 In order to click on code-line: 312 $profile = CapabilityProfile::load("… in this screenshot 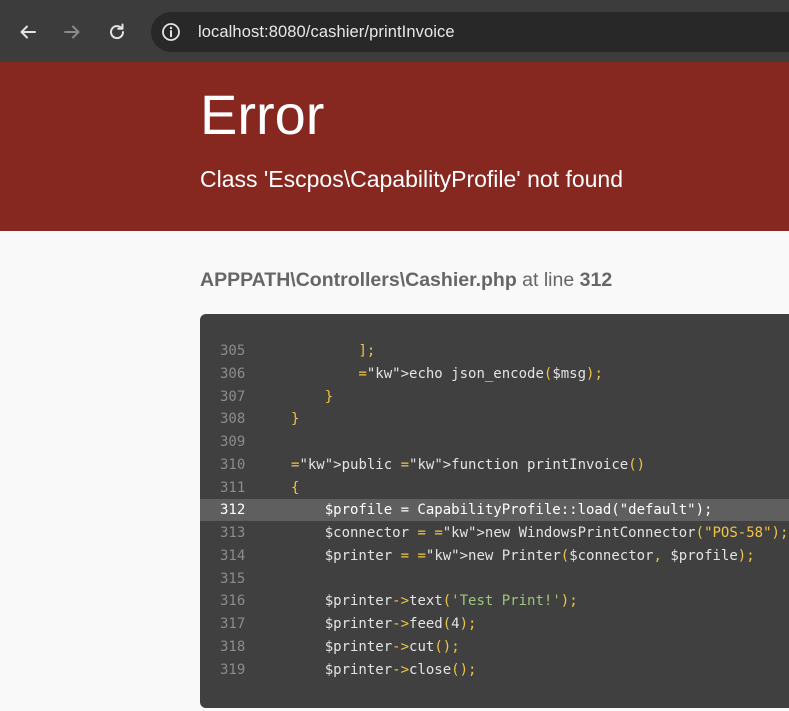, I will do `click(494, 510)`.